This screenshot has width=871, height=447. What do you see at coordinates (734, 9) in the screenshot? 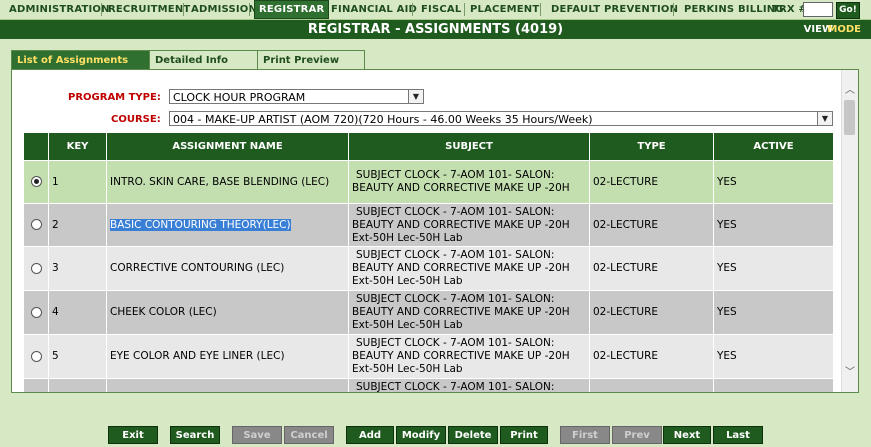
I see `nav-perkins-billing: PERKINS BILLING` at bounding box center [734, 9].